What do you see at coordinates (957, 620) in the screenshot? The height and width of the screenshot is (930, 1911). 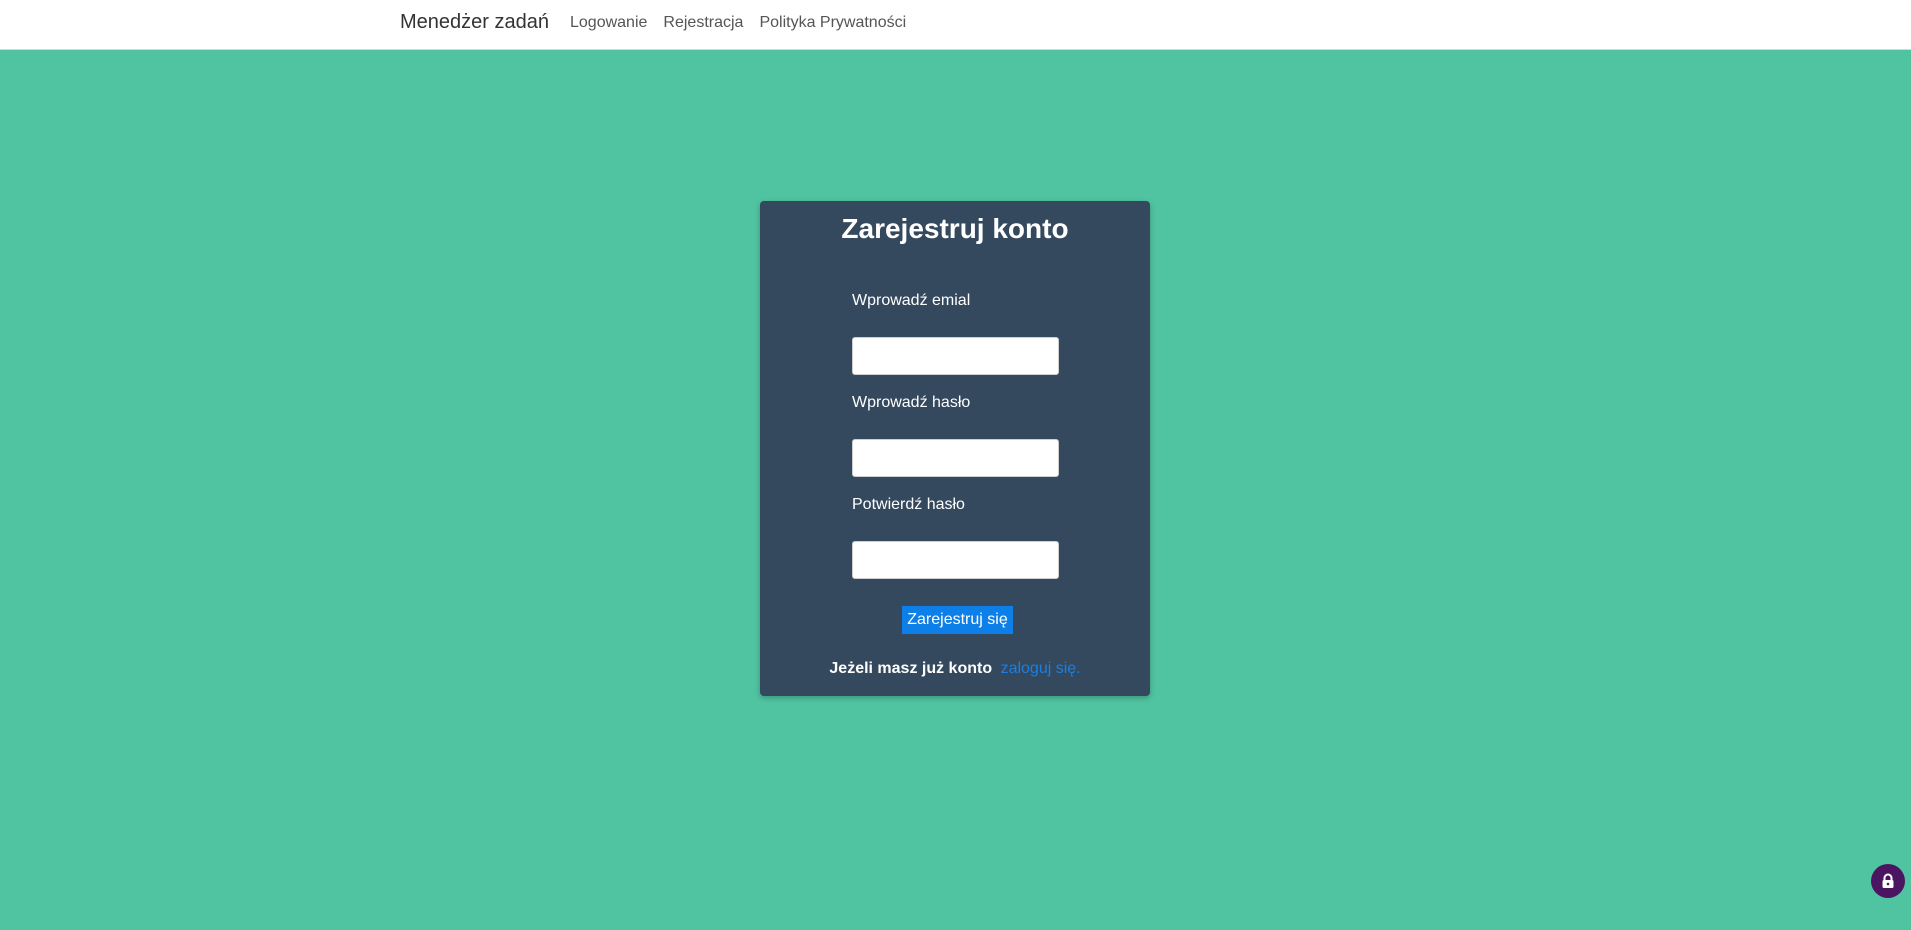 I see `register-button: Zarejestruj się` at bounding box center [957, 620].